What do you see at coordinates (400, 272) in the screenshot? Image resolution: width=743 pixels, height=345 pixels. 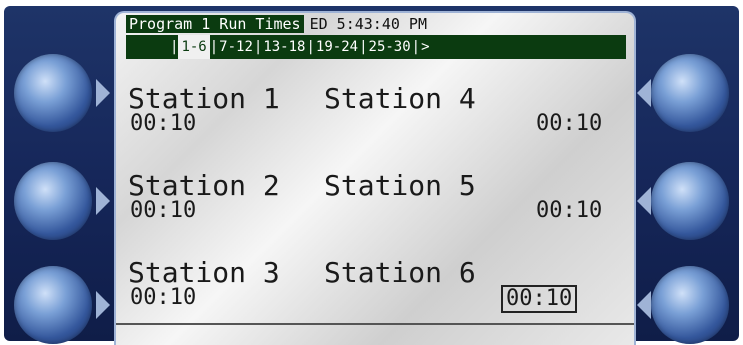 I see `station-6-label: Station 6` at bounding box center [400, 272].